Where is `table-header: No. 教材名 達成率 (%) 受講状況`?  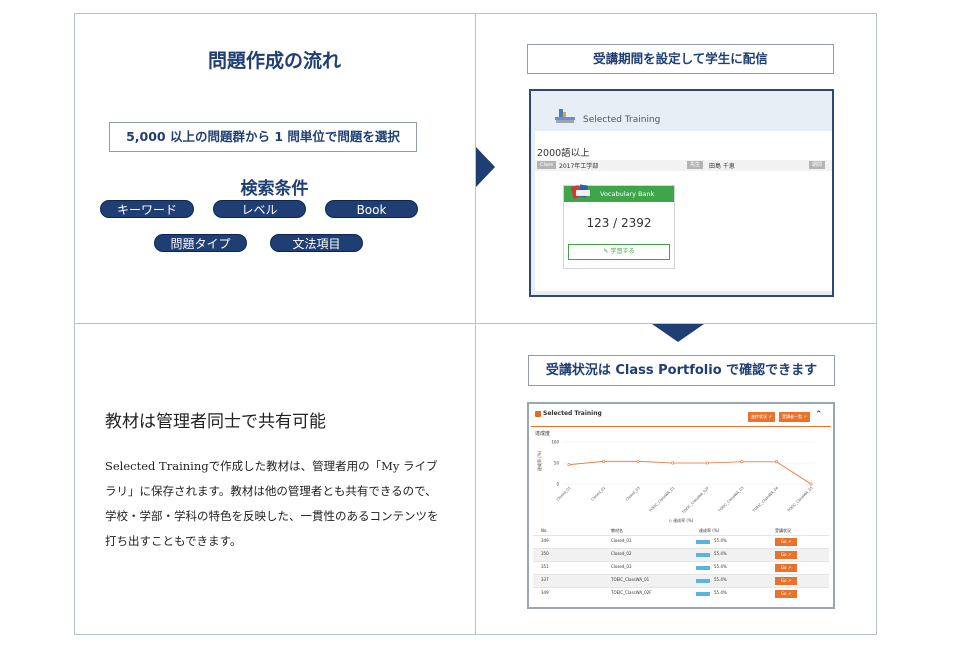
table-header: No. 教材名 達成率 (%) 受講状況 is located at coordinates (681, 530).